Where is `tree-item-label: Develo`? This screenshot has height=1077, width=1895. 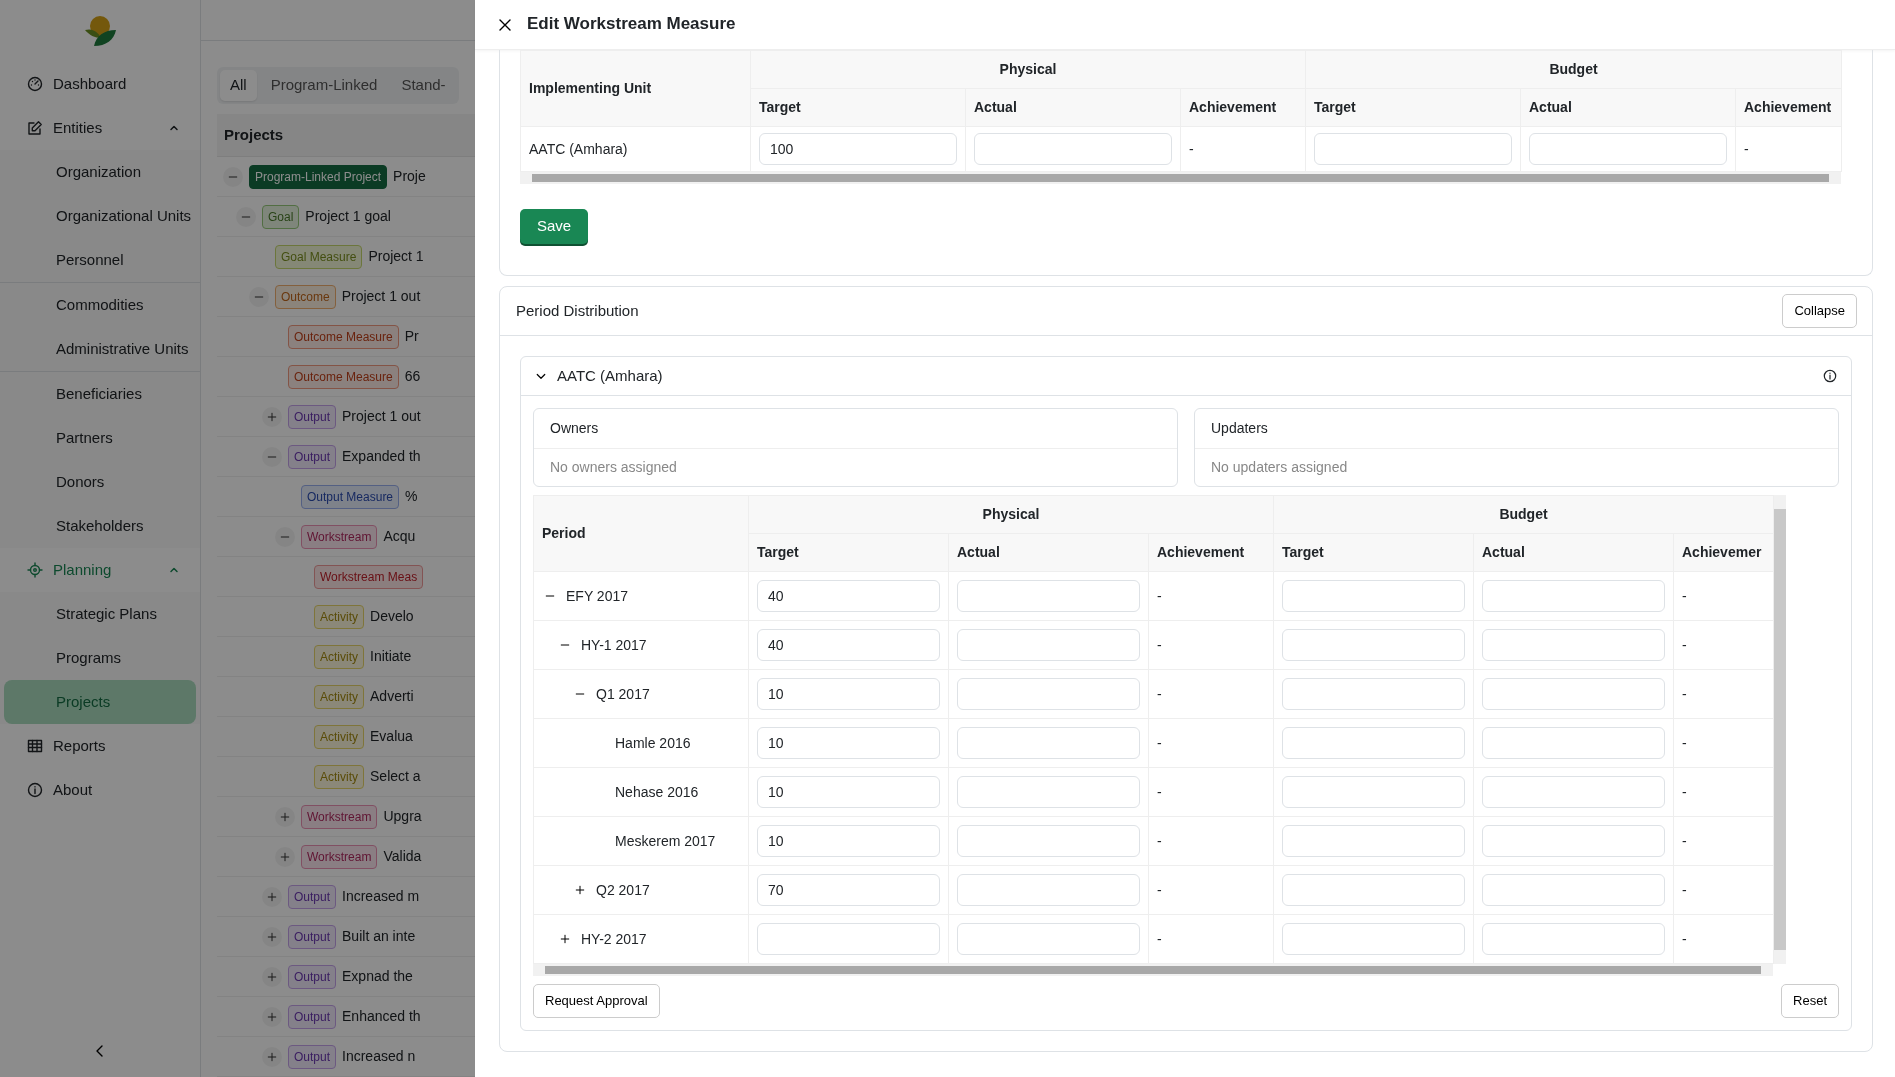 tree-item-label: Develo is located at coordinates (392, 616).